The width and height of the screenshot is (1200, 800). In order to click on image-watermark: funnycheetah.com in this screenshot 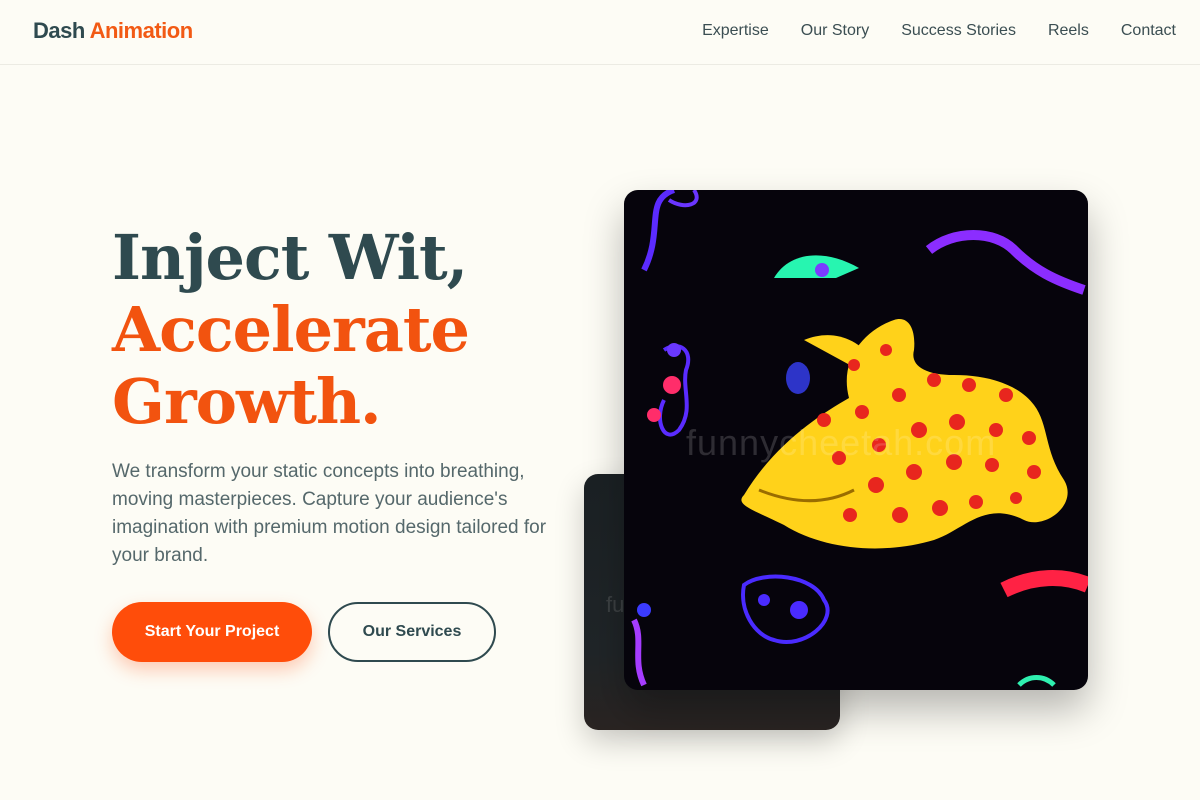, I will do `click(841, 442)`.